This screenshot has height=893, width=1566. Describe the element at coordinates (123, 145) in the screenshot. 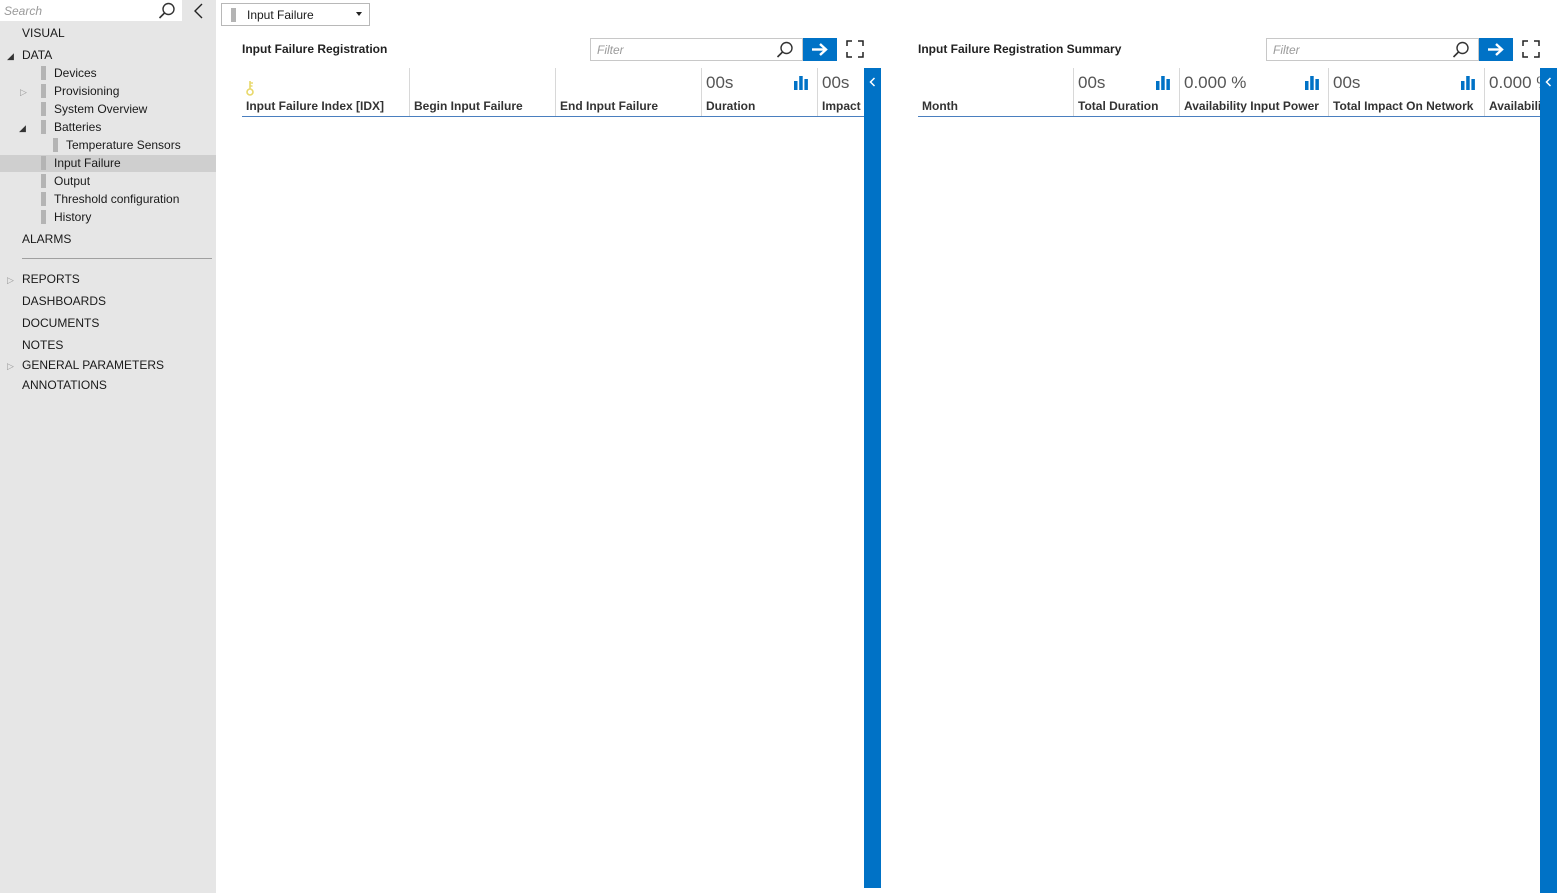

I see `nav-temperature-sensors: Temperature Sensors` at that location.